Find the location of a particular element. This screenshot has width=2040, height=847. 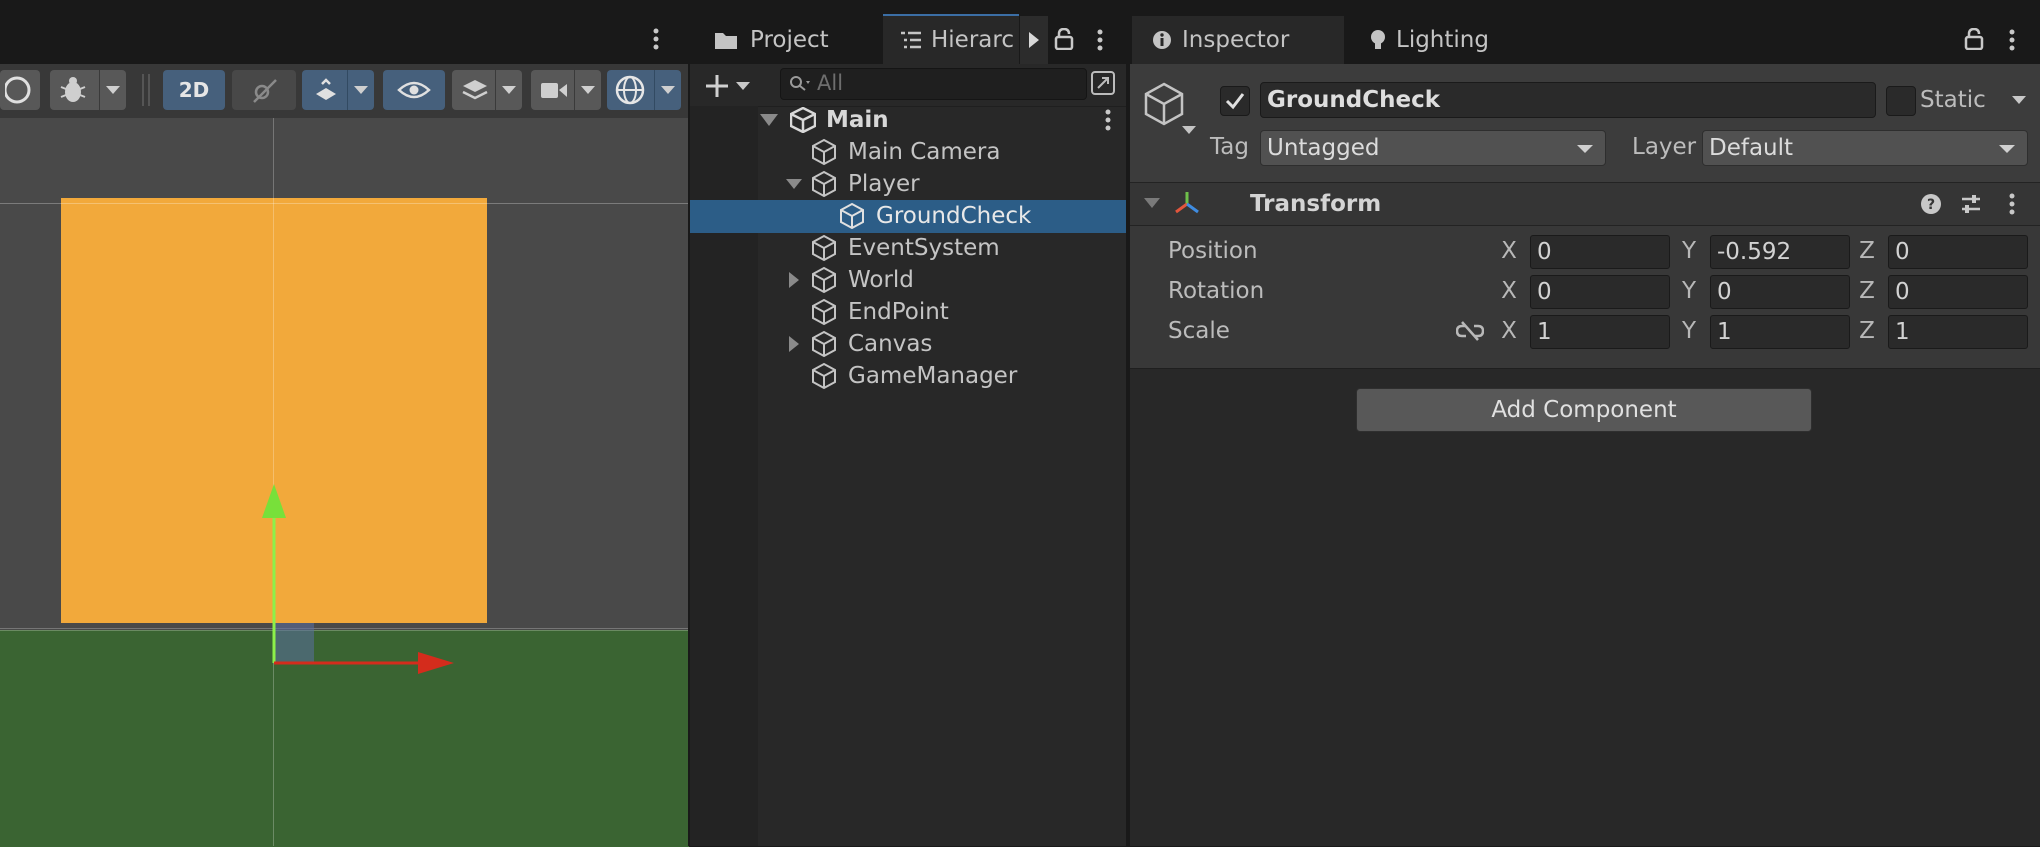

hierarchy-item-groundcheck: GroundCheck is located at coordinates (934, 216).